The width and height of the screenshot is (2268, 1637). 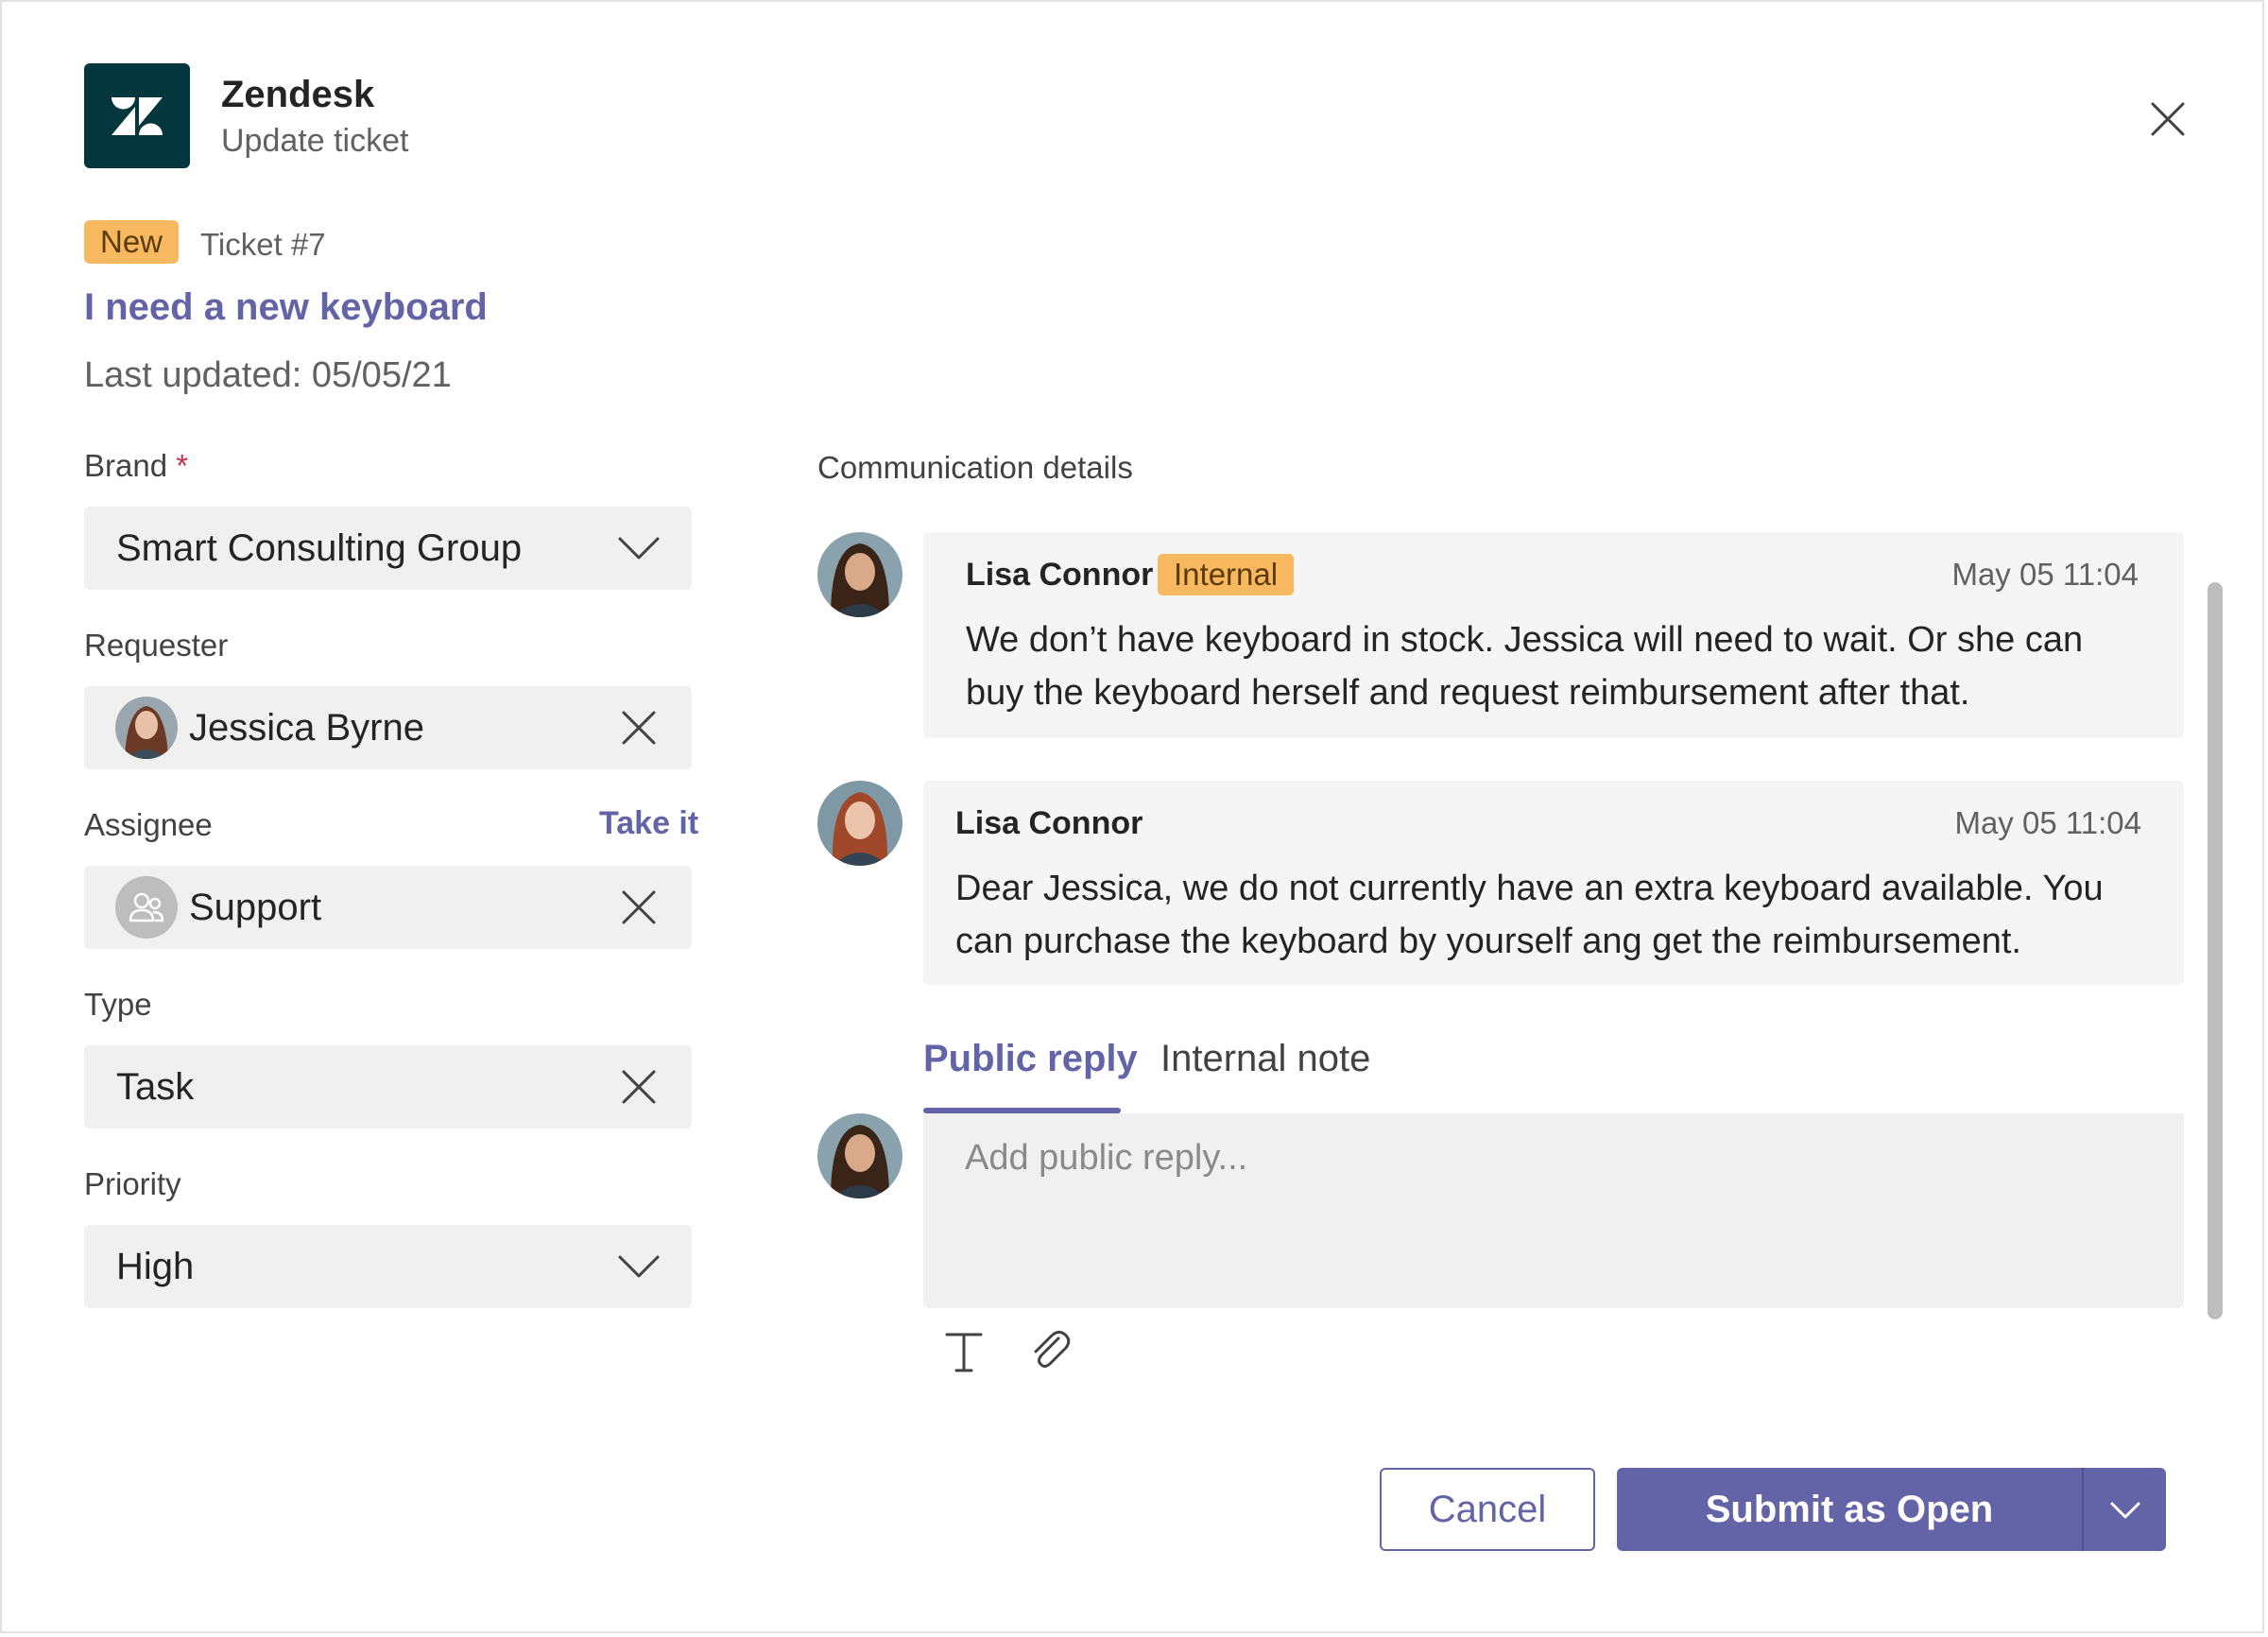 I want to click on type-label: Type, so click(x=118, y=1004).